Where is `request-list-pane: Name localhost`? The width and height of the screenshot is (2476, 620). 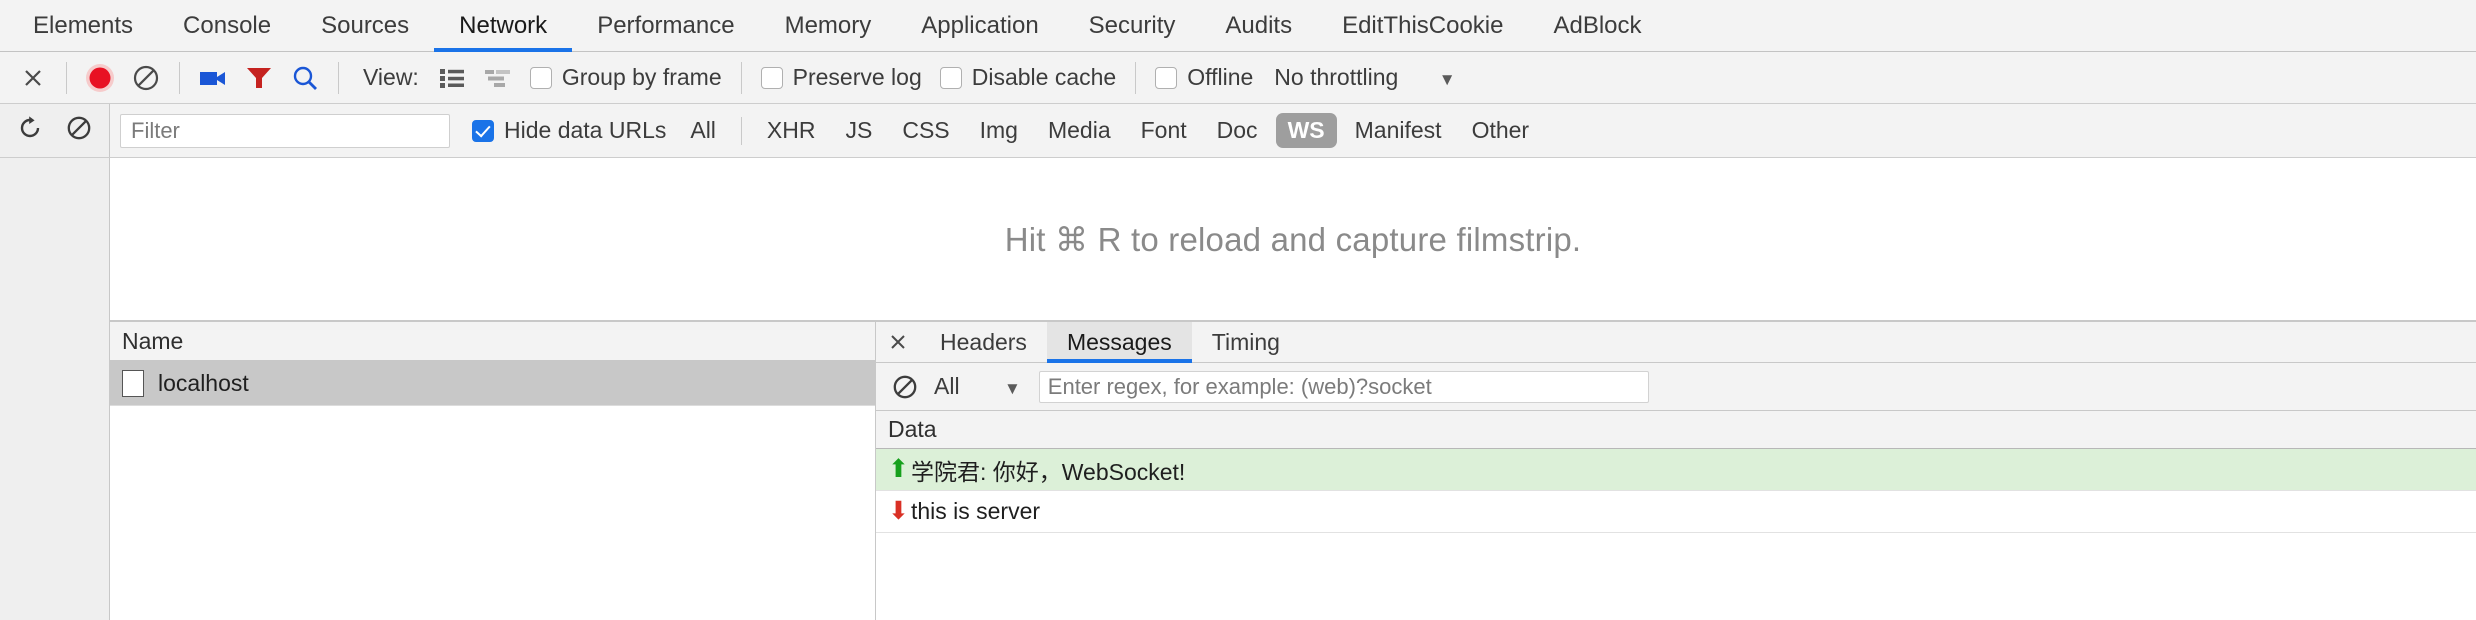
request-list-pane: Name localhost is located at coordinates (492, 470).